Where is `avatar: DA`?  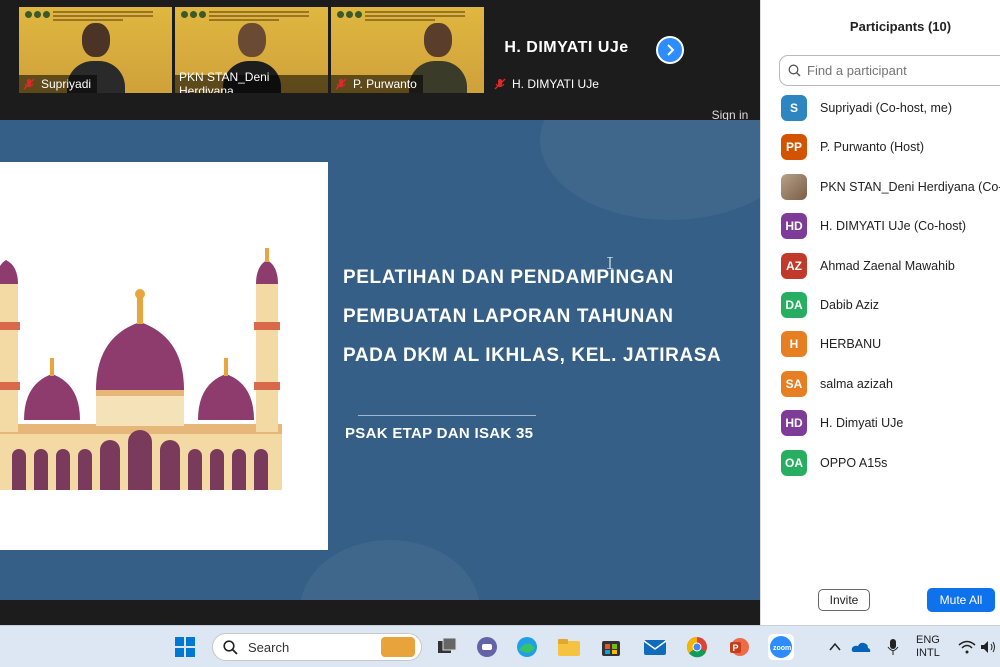 avatar: DA is located at coordinates (794, 305).